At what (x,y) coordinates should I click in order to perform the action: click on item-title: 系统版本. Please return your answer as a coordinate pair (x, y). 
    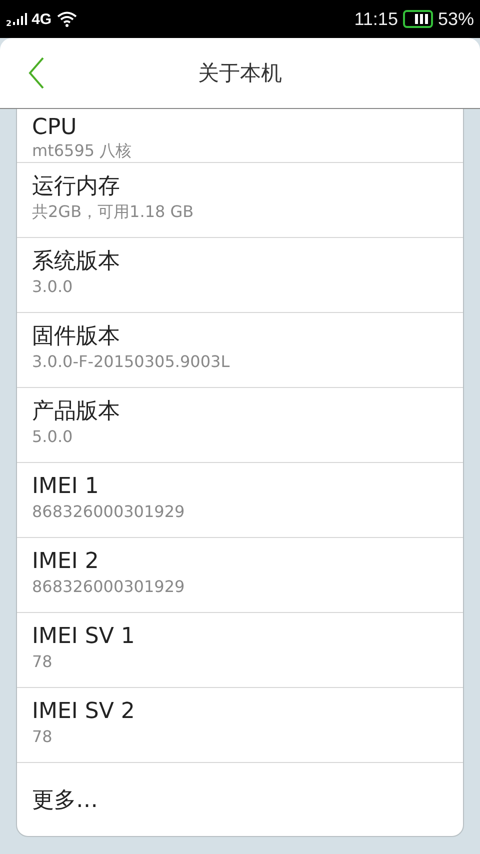
    Looking at the image, I should click on (76, 262).